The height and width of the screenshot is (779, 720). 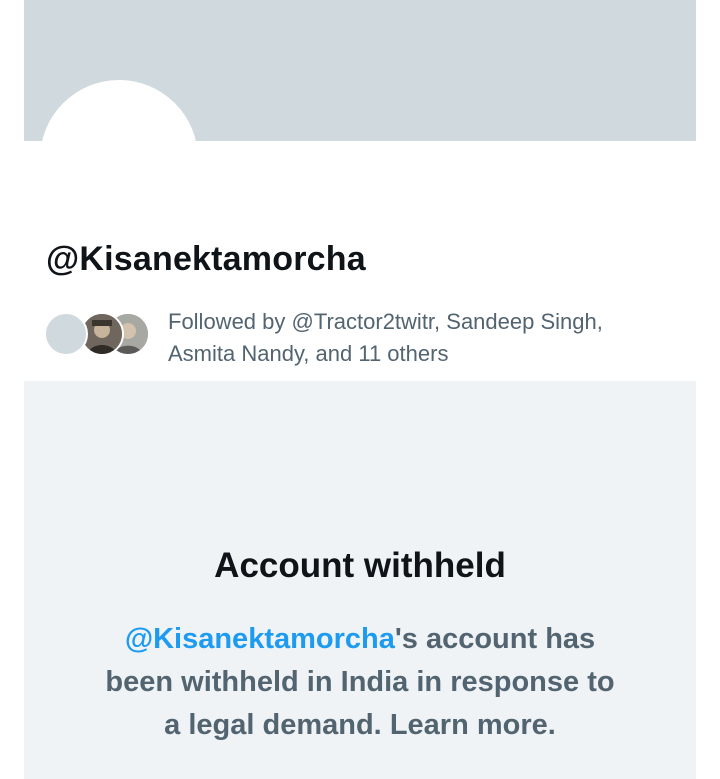 What do you see at coordinates (308, 353) in the screenshot?
I see `followed-by-line: Asmita Nandy, and 11 others` at bounding box center [308, 353].